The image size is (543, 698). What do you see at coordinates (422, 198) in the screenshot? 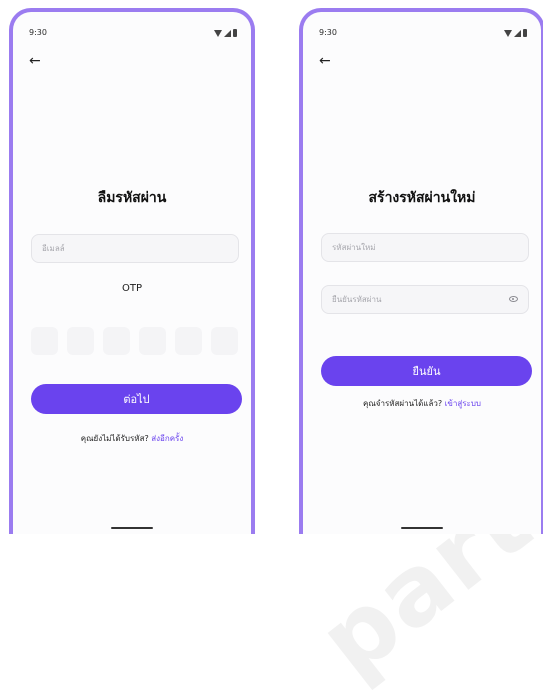
I see `page-title: สร้างรหัสผ่านใหม่` at bounding box center [422, 198].